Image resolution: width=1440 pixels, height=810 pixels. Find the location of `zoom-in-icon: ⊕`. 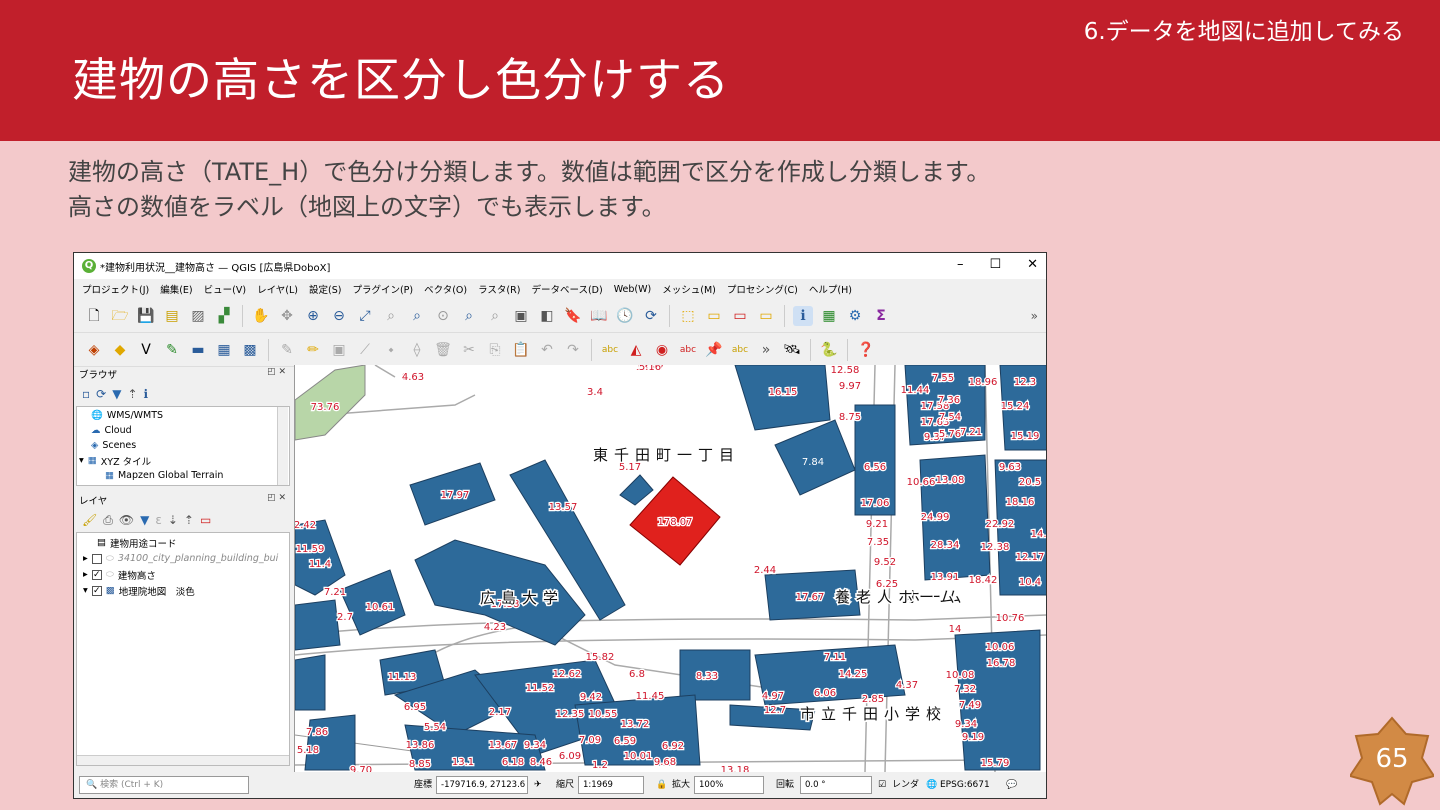

zoom-in-icon: ⊕ is located at coordinates (313, 316).